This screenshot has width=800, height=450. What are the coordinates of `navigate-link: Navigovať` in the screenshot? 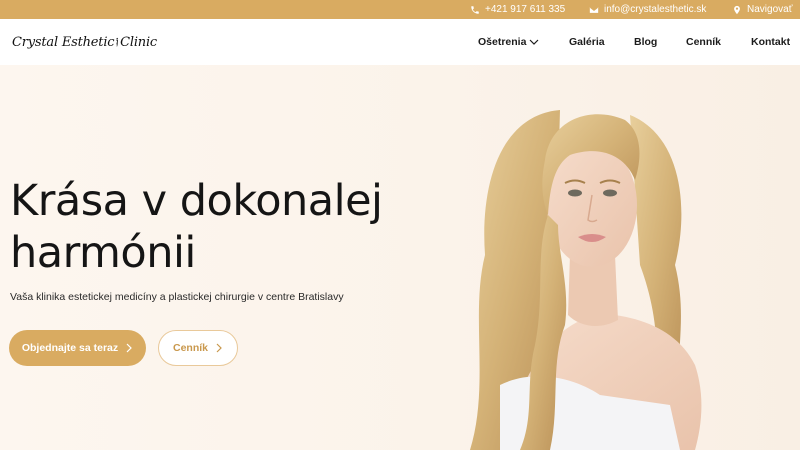 It's located at (762, 9).